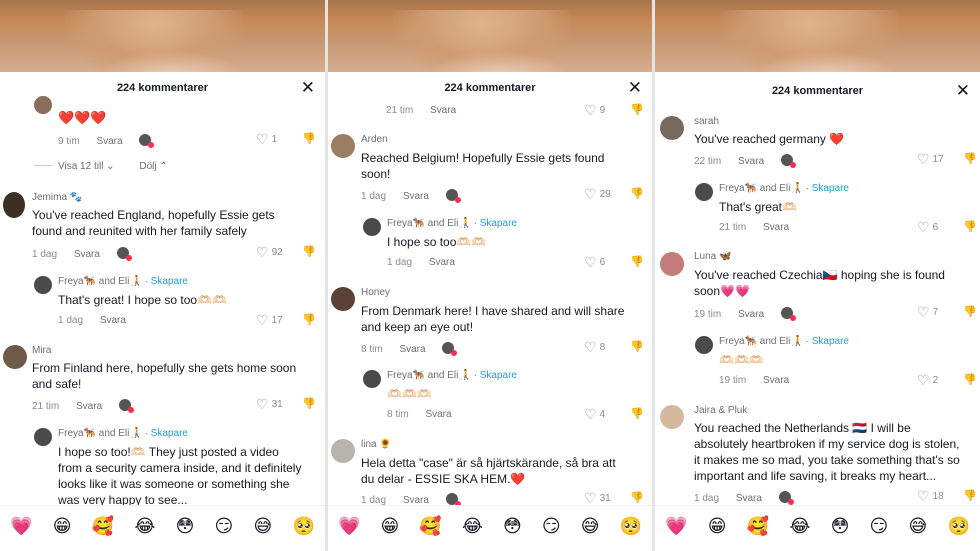 Image resolution: width=980 pixels, height=551 pixels. Describe the element at coordinates (927, 380) in the screenshot. I see `like-button: ♡ 2` at that location.